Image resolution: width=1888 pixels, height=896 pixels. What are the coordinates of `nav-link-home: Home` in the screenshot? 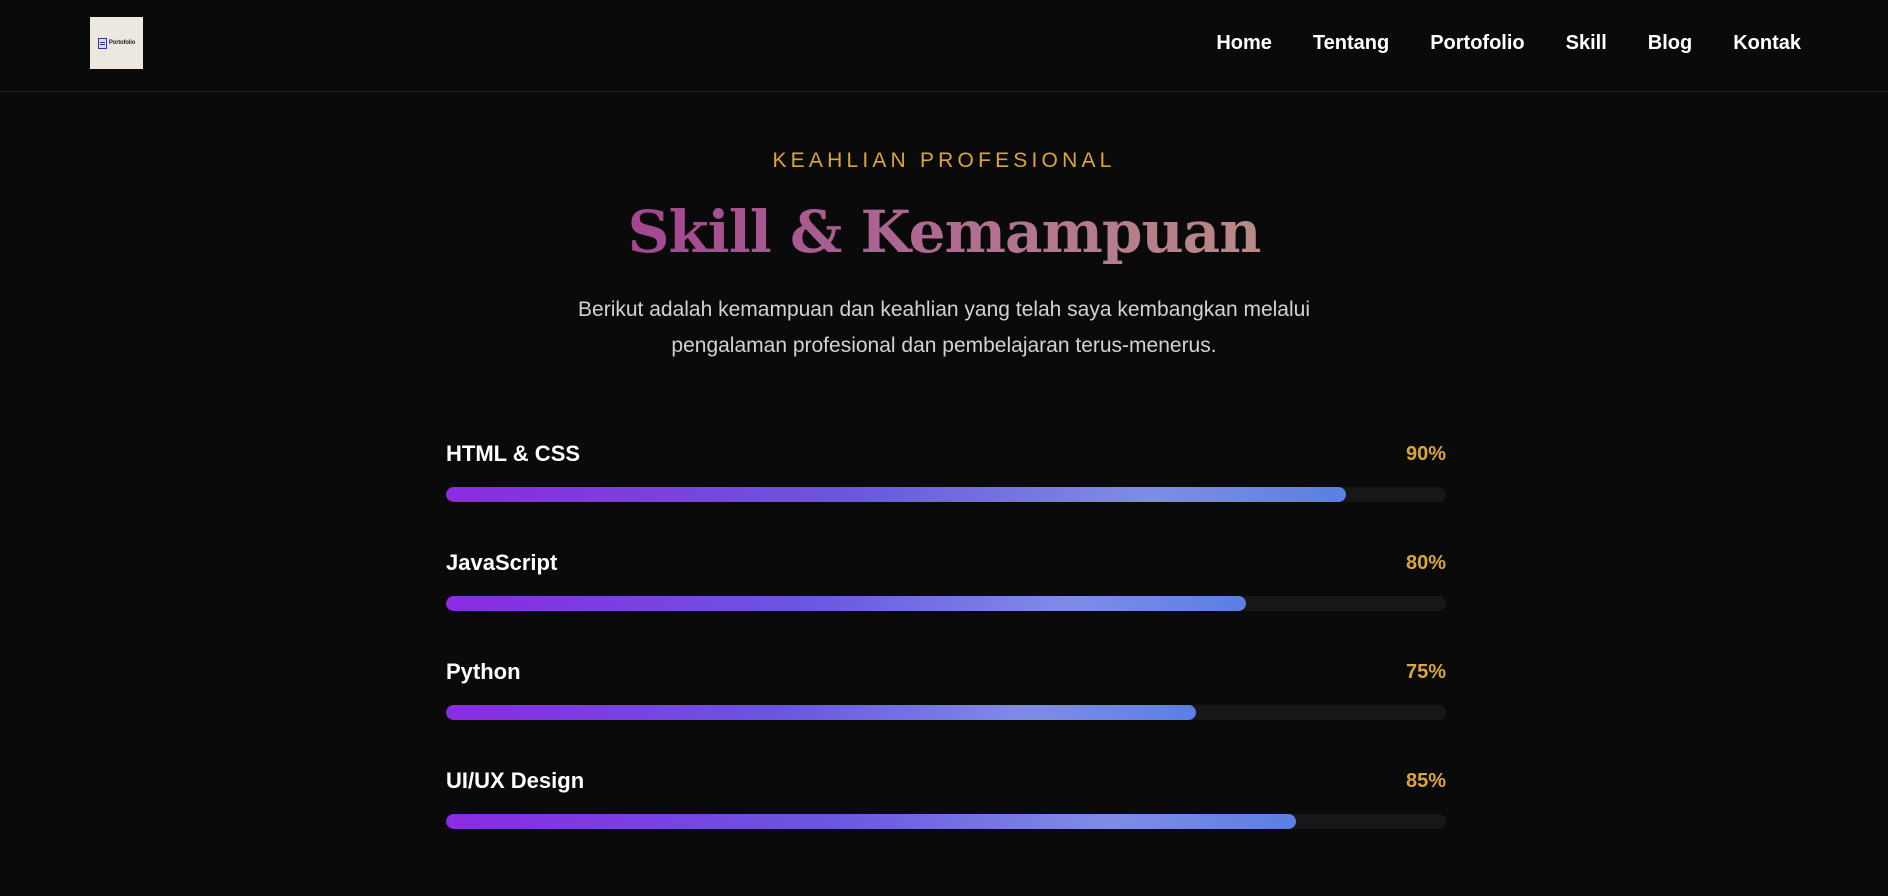 It's located at (1244, 43).